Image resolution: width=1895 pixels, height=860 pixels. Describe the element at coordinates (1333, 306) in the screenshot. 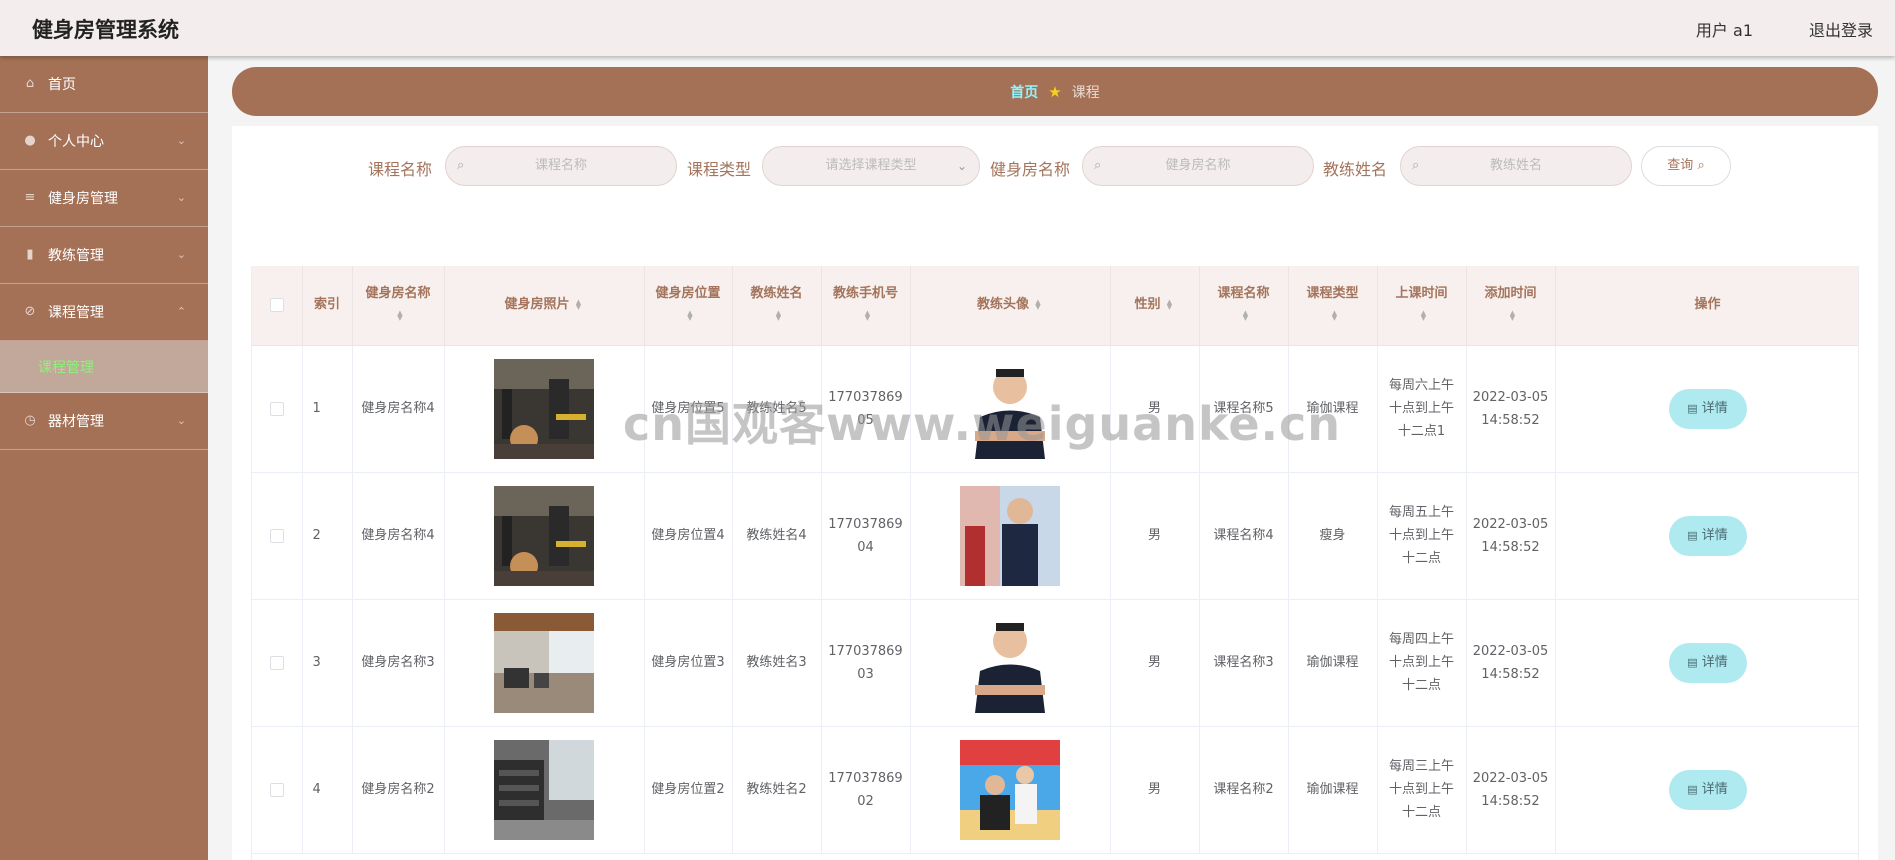

I see `header-course-type: 课程类型 ▲ ▼` at that location.